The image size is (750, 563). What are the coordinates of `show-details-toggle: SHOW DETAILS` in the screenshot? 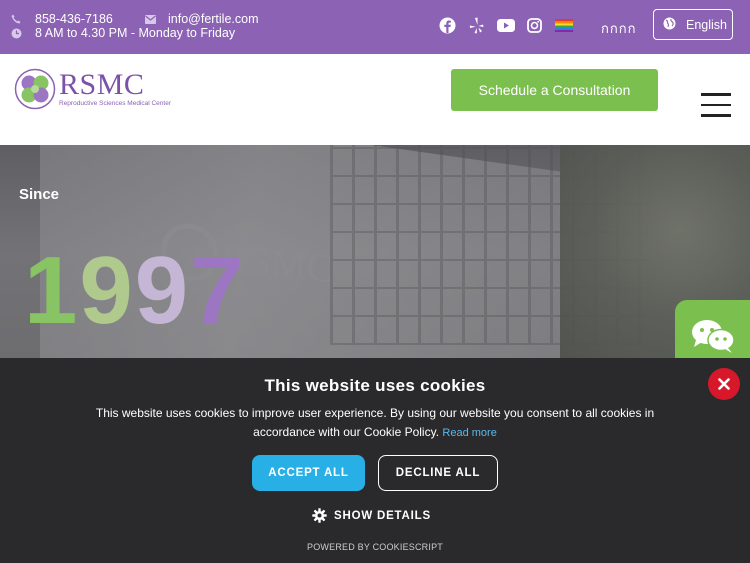 It's located at (371, 515).